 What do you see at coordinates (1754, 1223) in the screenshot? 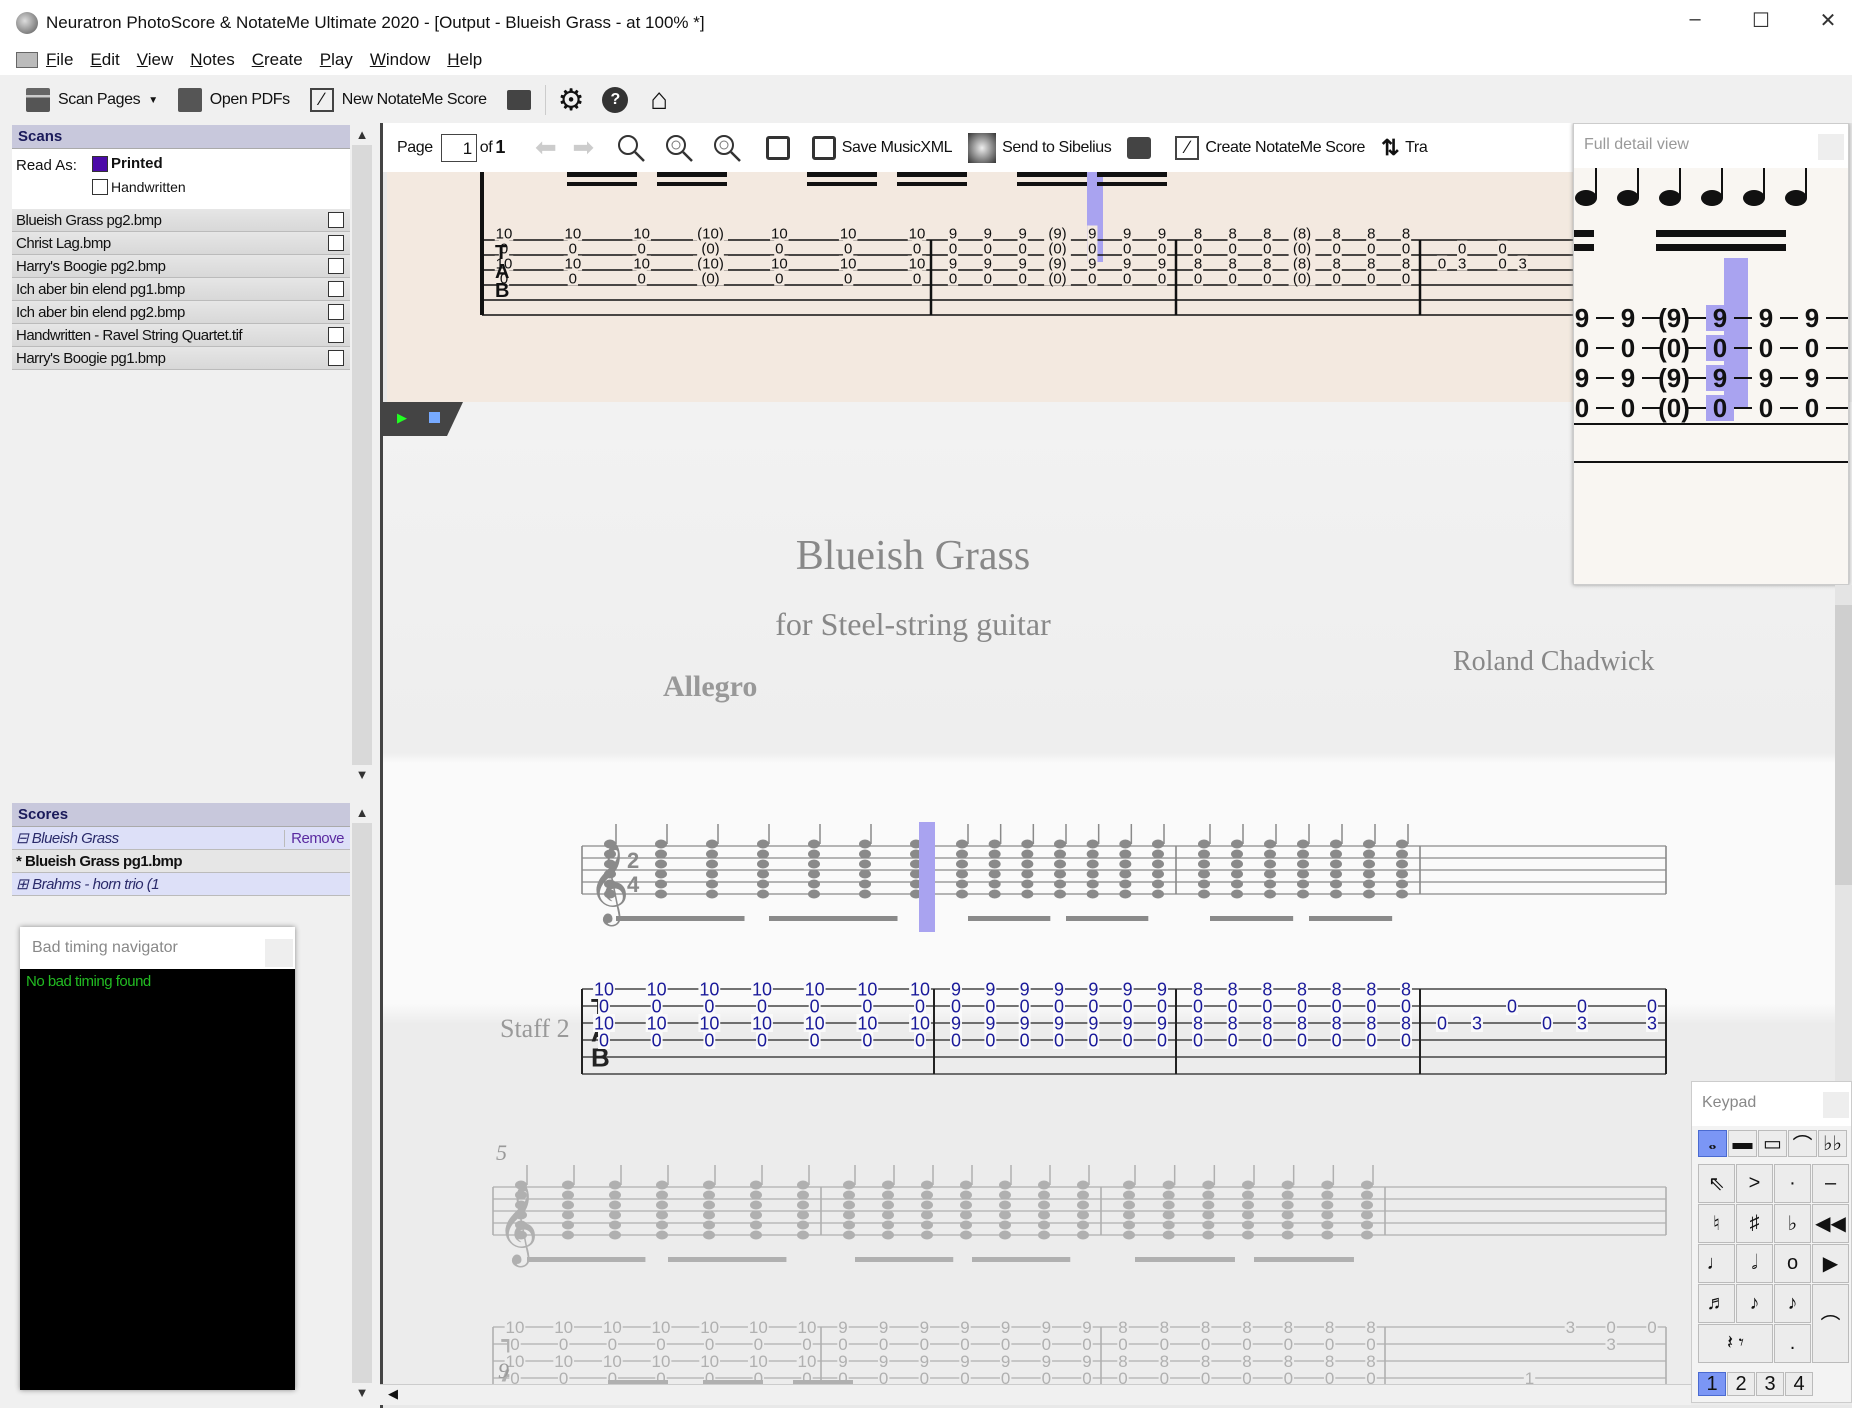
I see `keypad-key: ♯` at bounding box center [1754, 1223].